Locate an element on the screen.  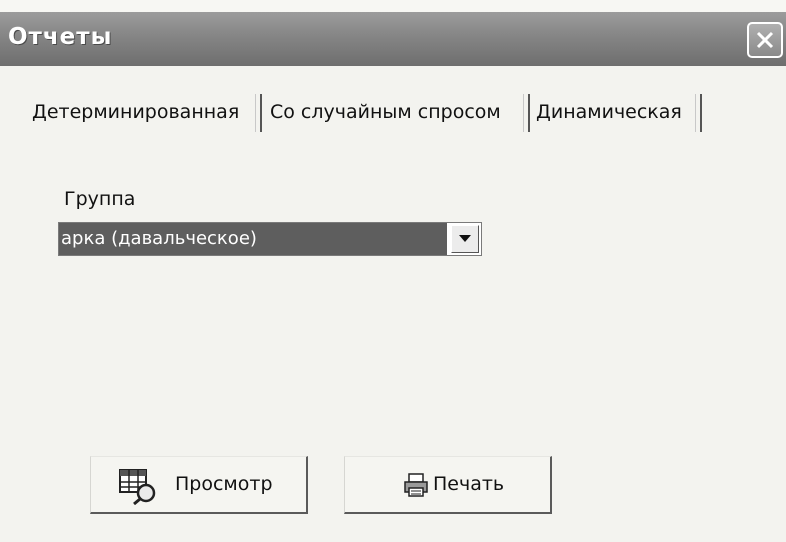
tab-label: Динамическая is located at coordinates (609, 112).